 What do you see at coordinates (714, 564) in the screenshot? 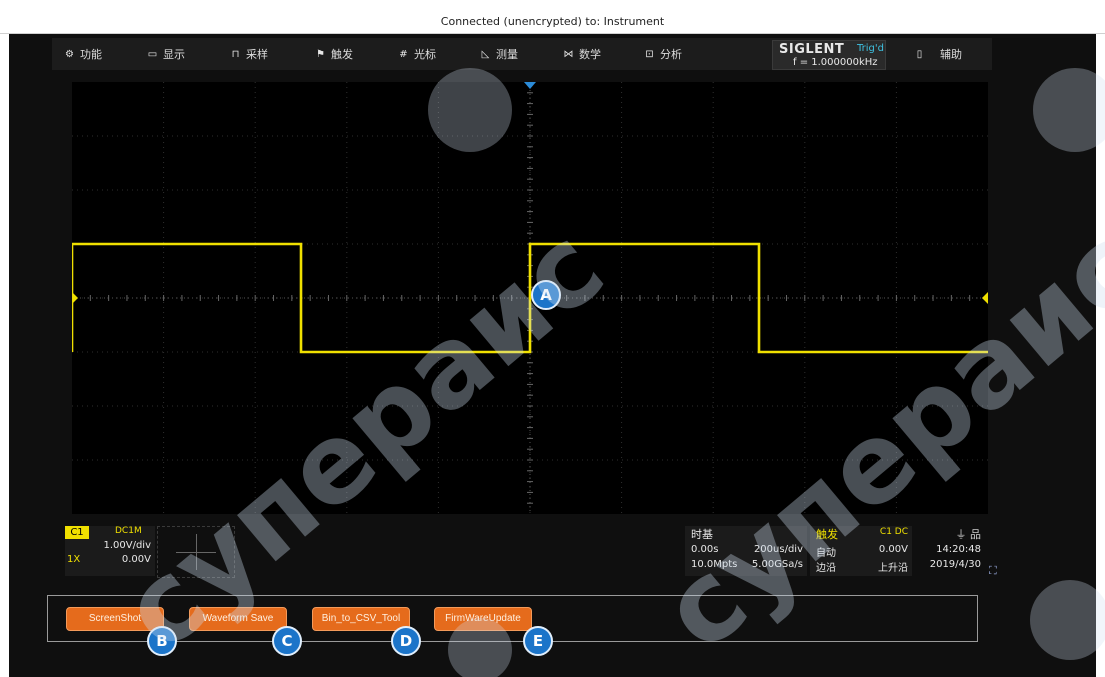
I see `memory-depth: 10.0Mpts` at bounding box center [714, 564].